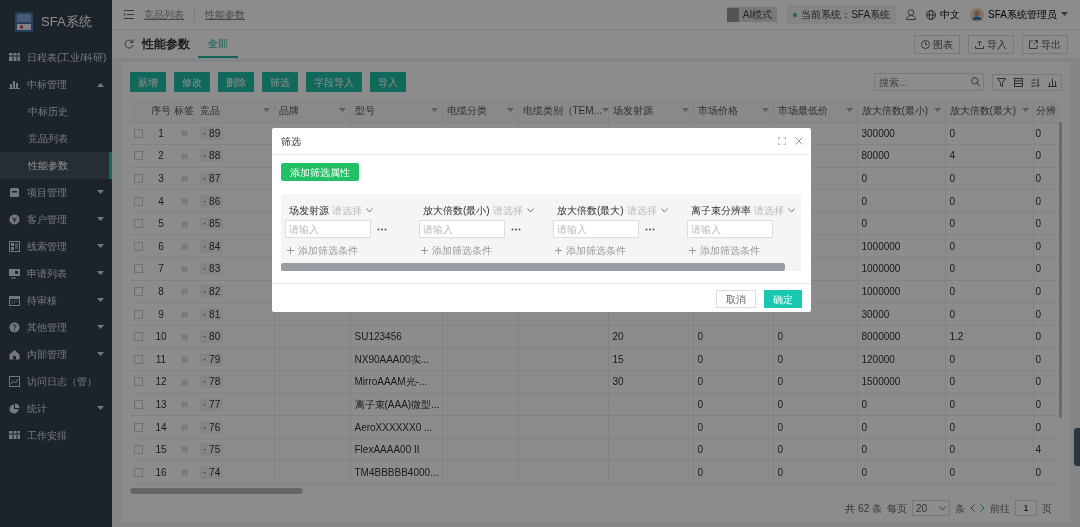  What do you see at coordinates (56, 408) in the screenshot?
I see `sidebar-item: 统计` at bounding box center [56, 408].